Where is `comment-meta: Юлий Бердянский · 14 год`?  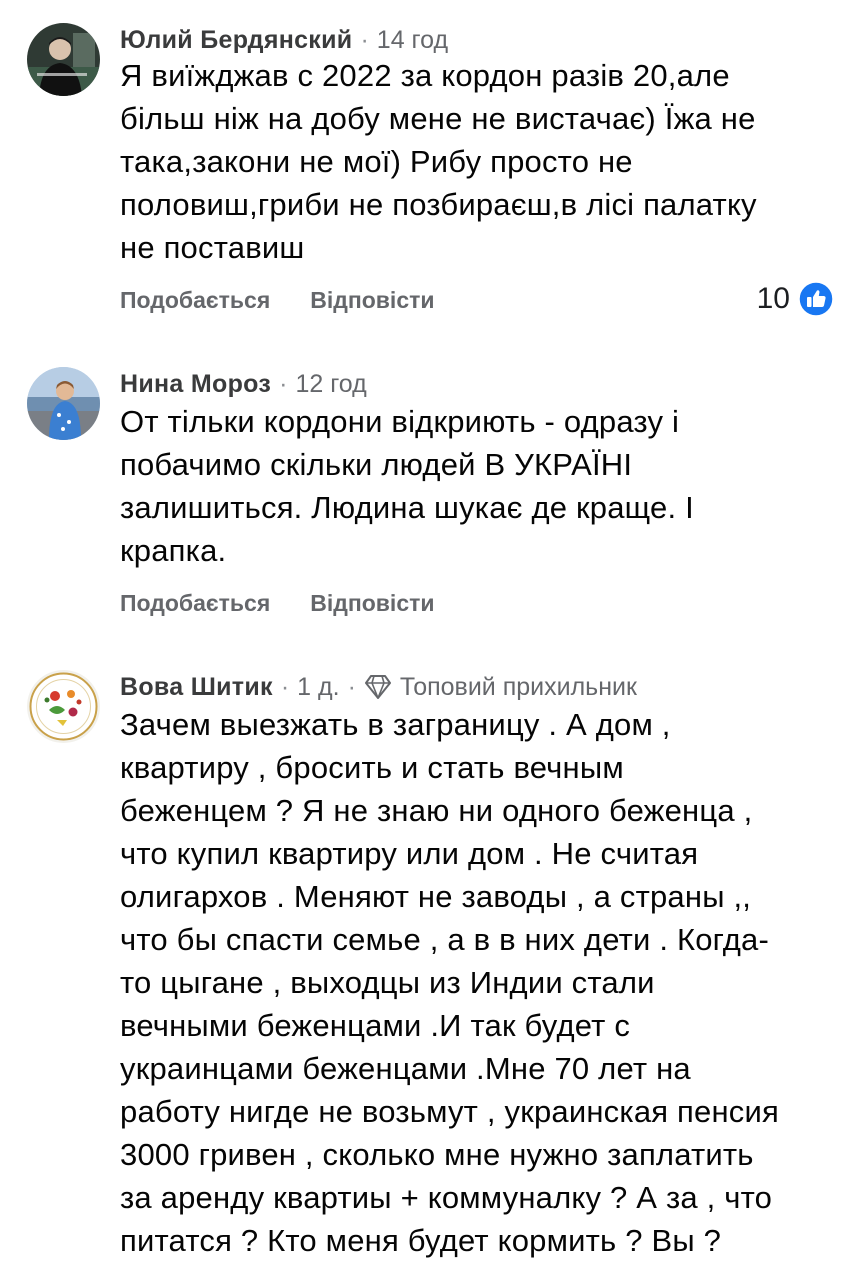 comment-meta: Юлий Бердянский · 14 год is located at coordinates (284, 40).